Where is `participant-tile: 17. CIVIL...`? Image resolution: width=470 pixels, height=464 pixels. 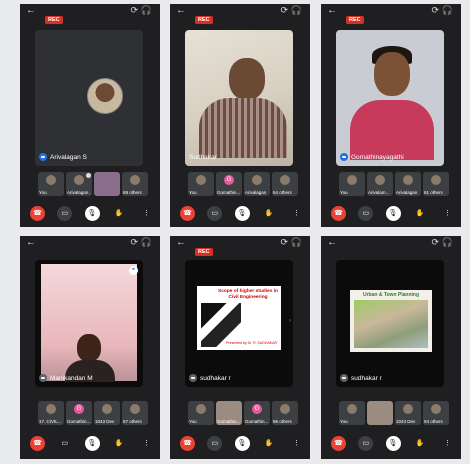
participant-tile: 17. CIVIL... is located at coordinates (51, 413).